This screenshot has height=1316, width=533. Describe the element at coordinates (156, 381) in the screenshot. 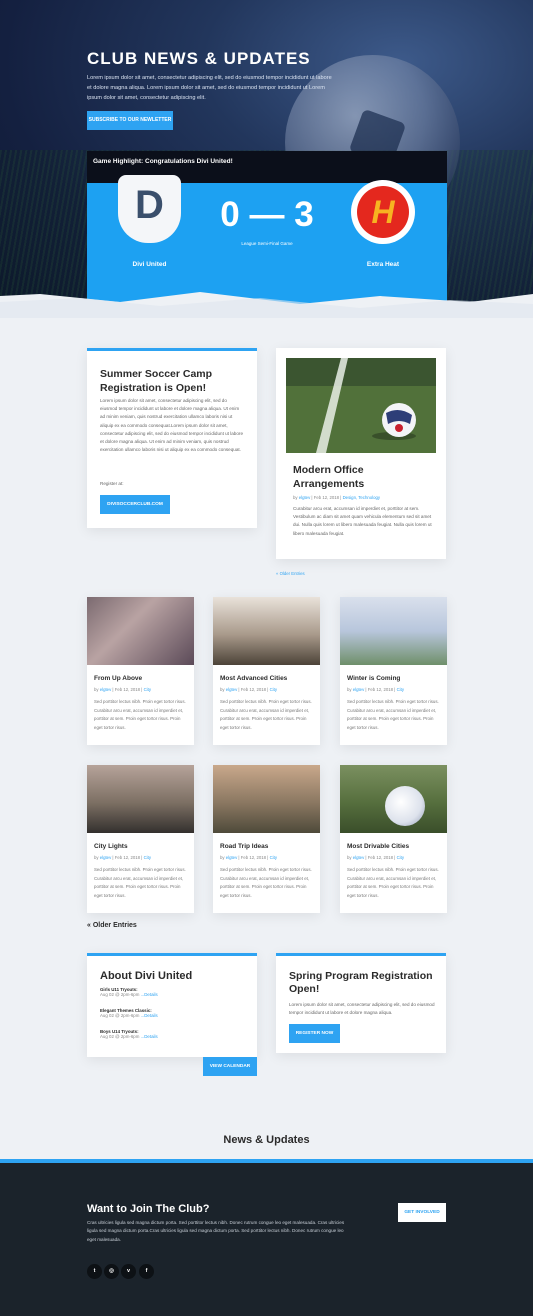

I see `camp-title: Summer Soccer Camp Registration is Open!` at that location.